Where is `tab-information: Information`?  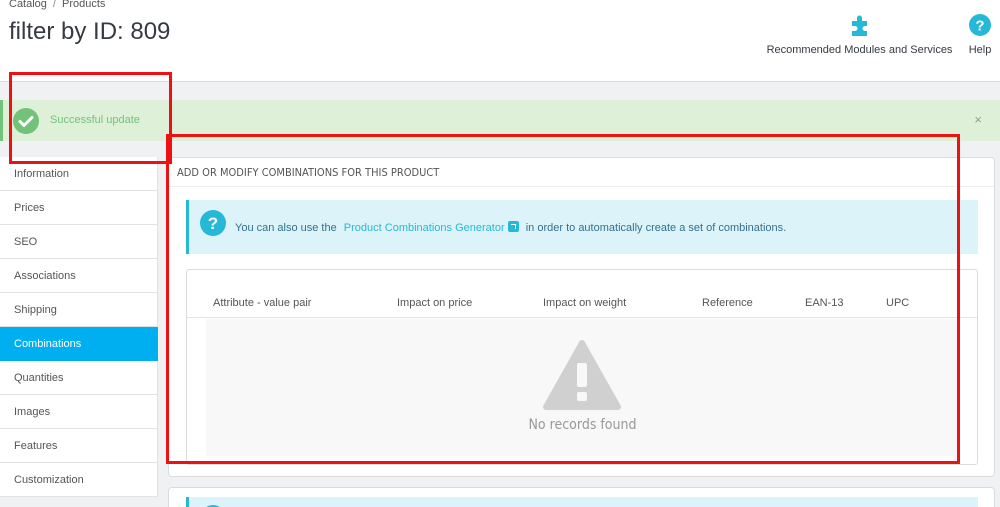
tab-information: Information is located at coordinates (79, 174).